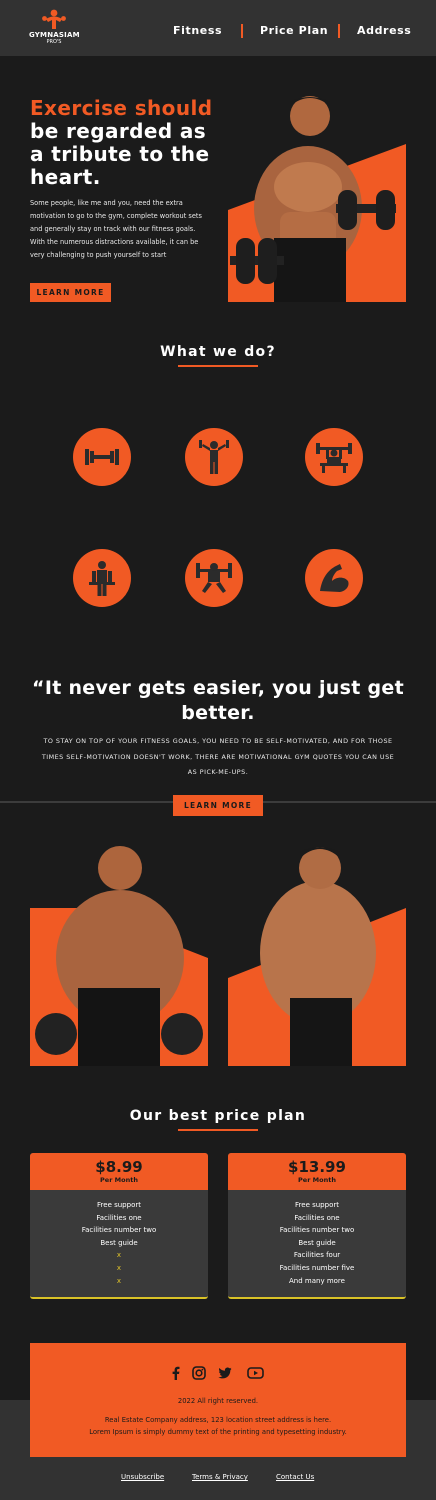  I want to click on bodybuilder-image-right, so click(317, 952).